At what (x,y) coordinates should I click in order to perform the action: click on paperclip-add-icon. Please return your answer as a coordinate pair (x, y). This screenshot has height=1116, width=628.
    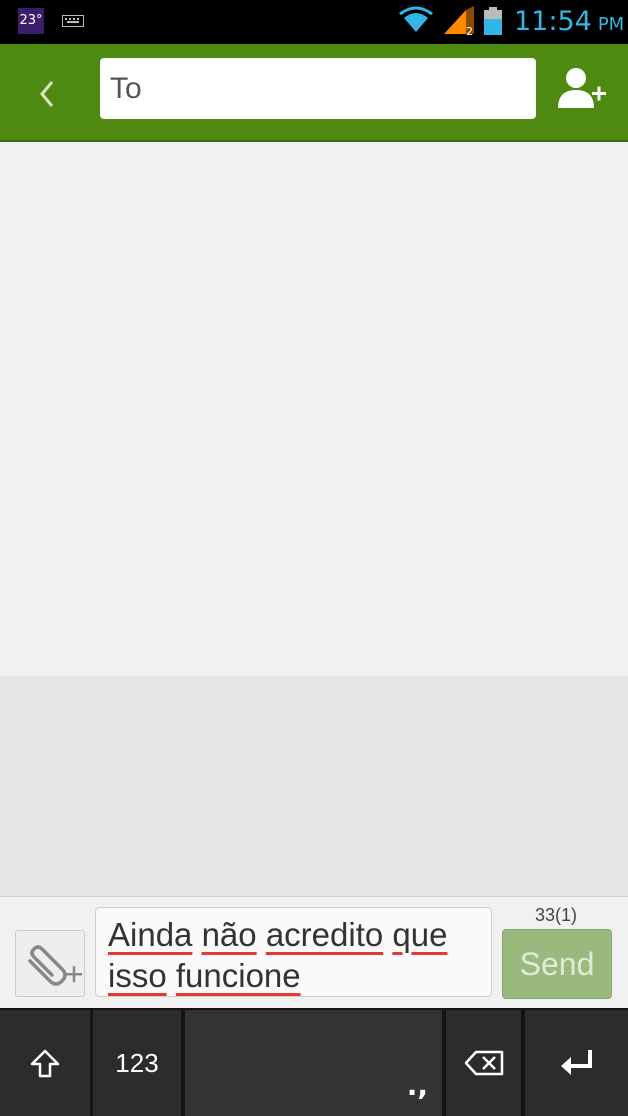
    Looking at the image, I should click on (55, 965).